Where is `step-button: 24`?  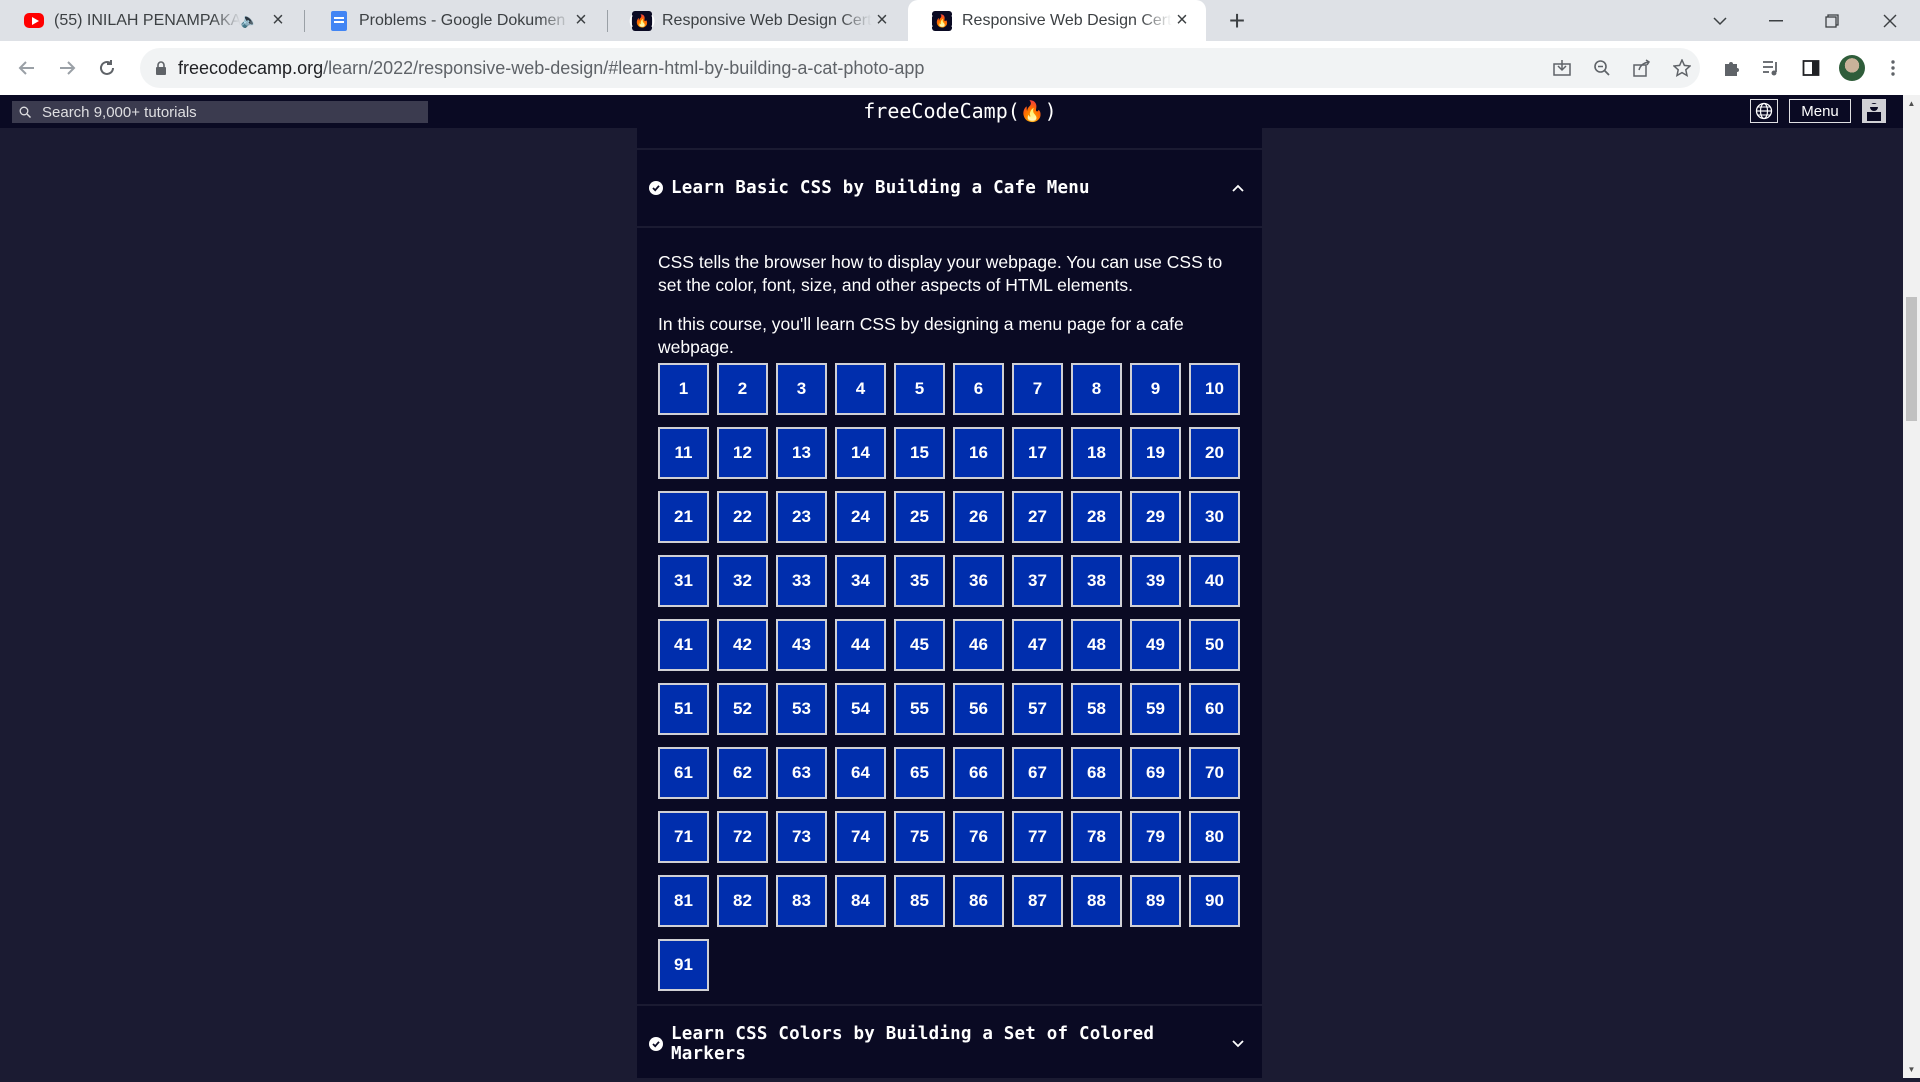 step-button: 24 is located at coordinates (860, 517).